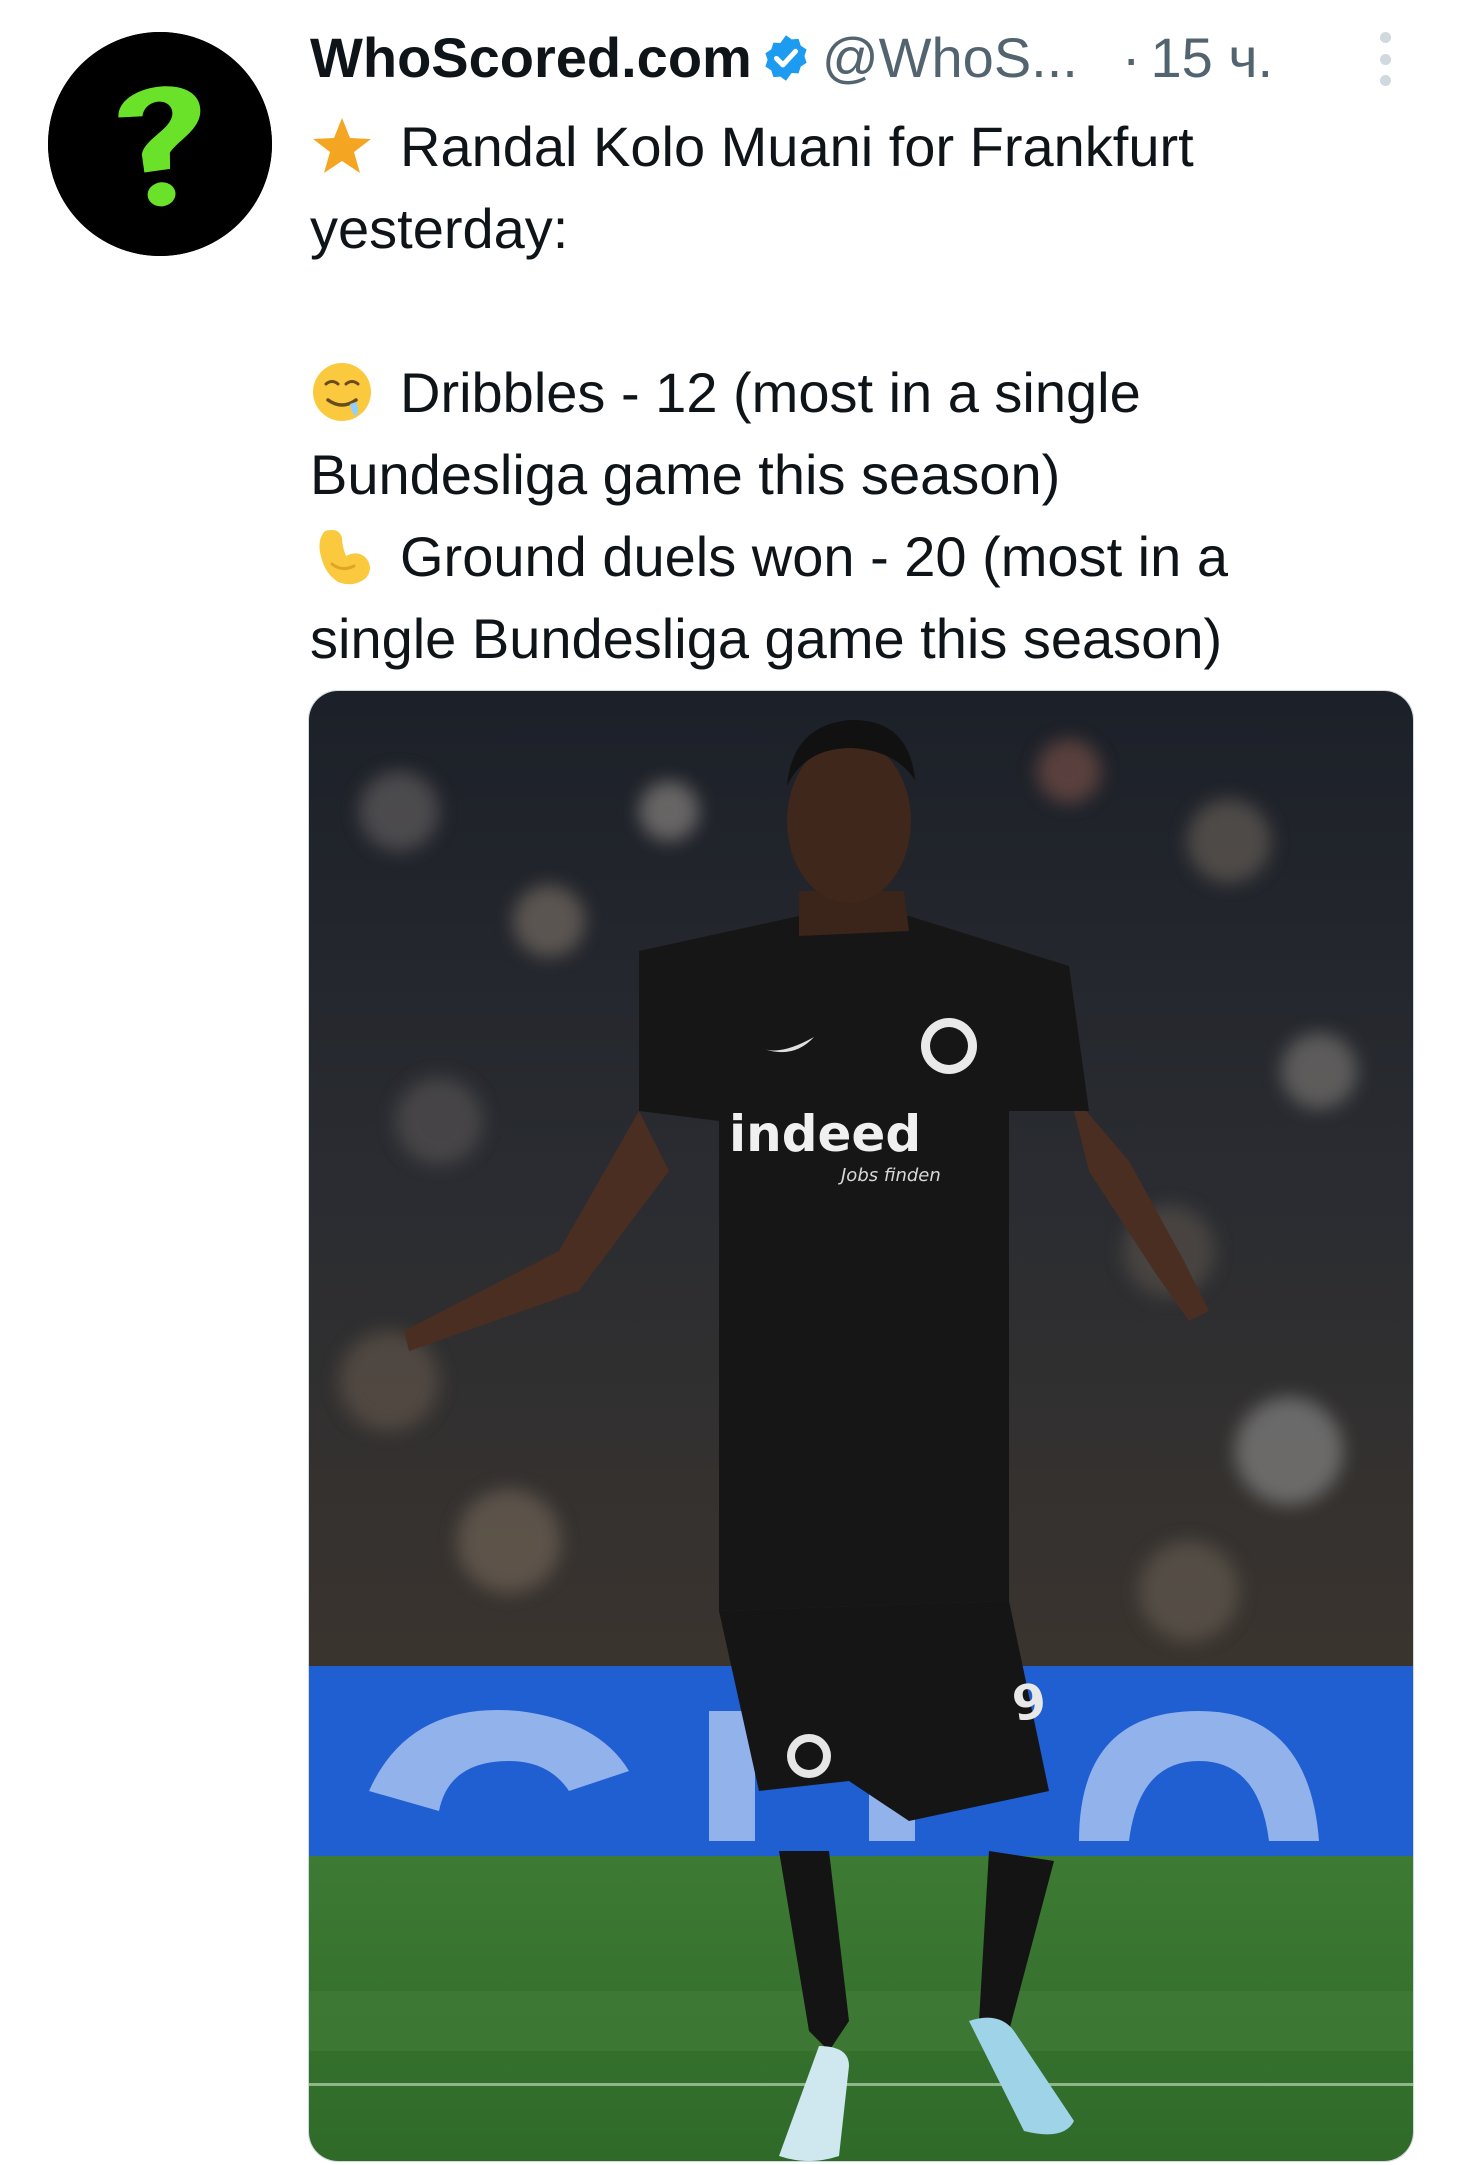 The width and height of the screenshot is (1460, 2165). What do you see at coordinates (797, 146) in the screenshot?
I see `tweet-text-line1: Randal Kolo Muani for Frankfurt` at bounding box center [797, 146].